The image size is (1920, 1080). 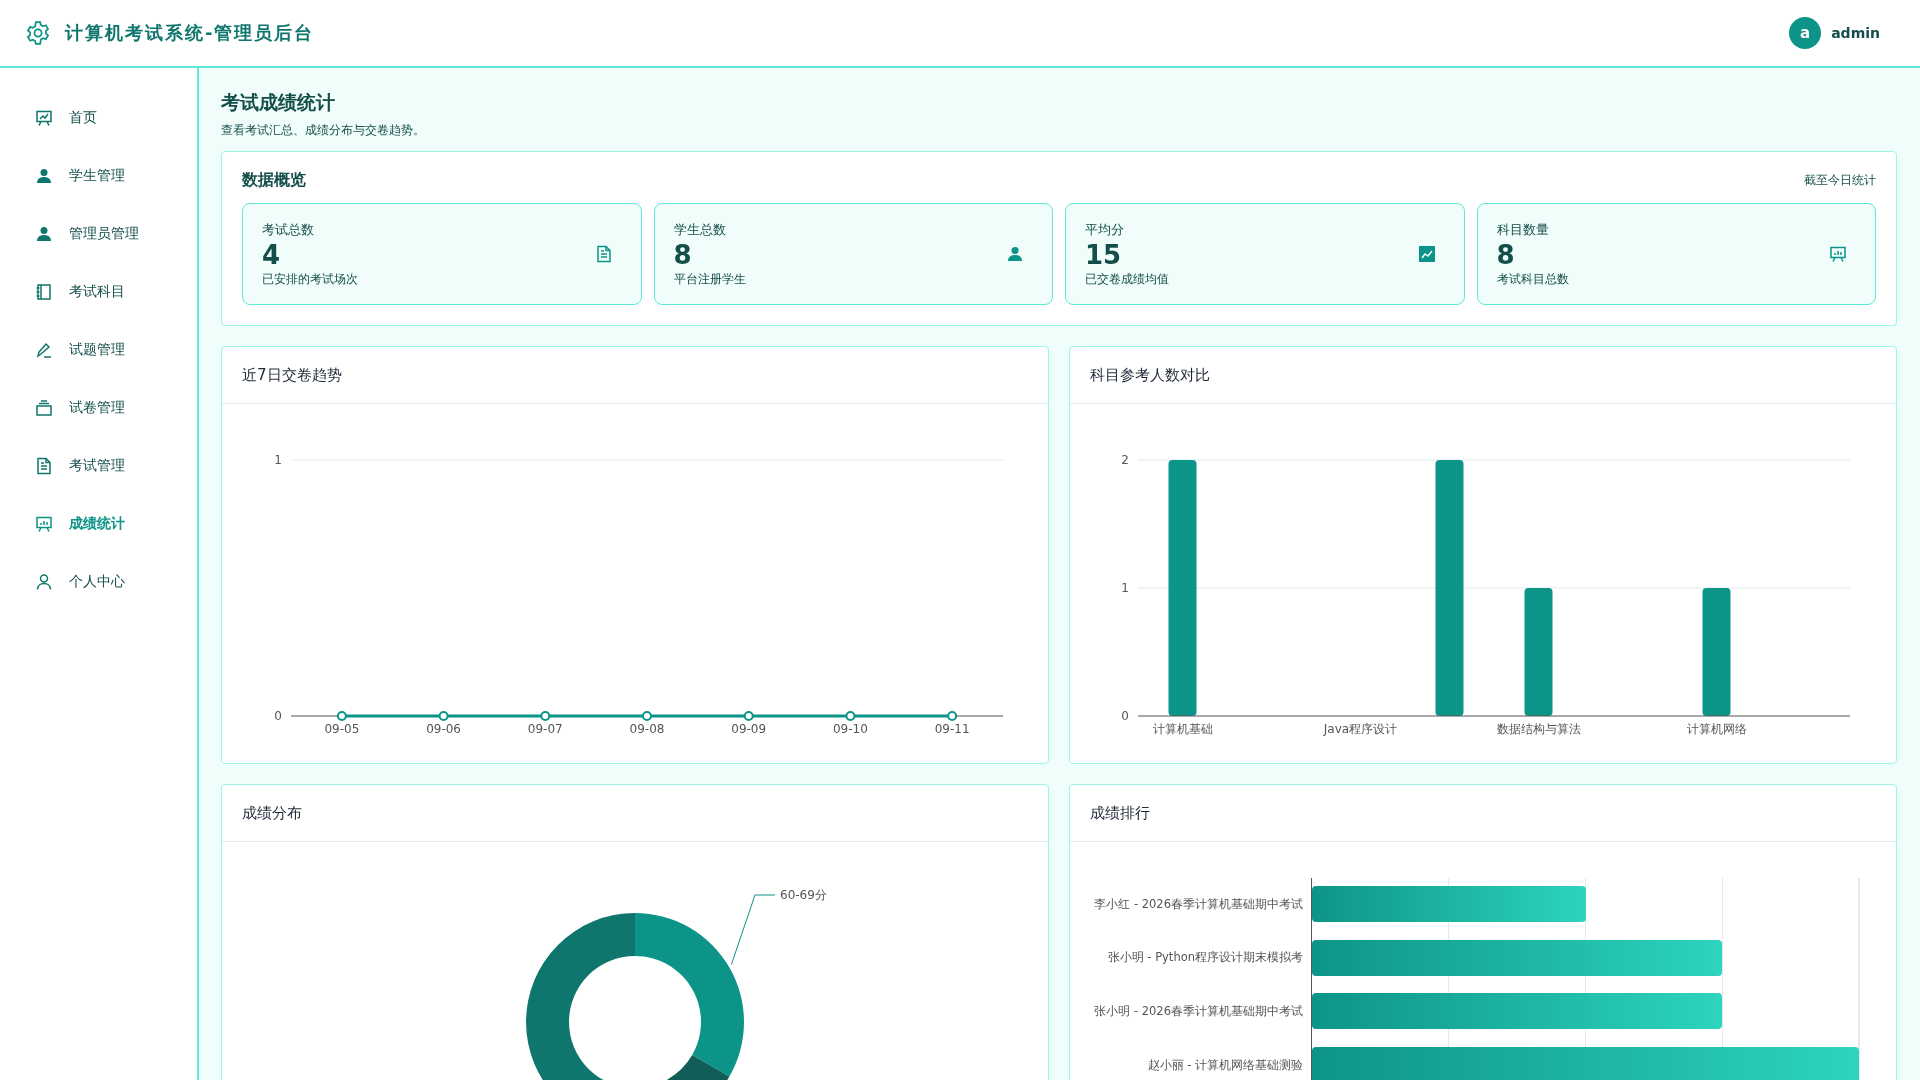 What do you see at coordinates (44, 350) in the screenshot?
I see `pen-icon` at bounding box center [44, 350].